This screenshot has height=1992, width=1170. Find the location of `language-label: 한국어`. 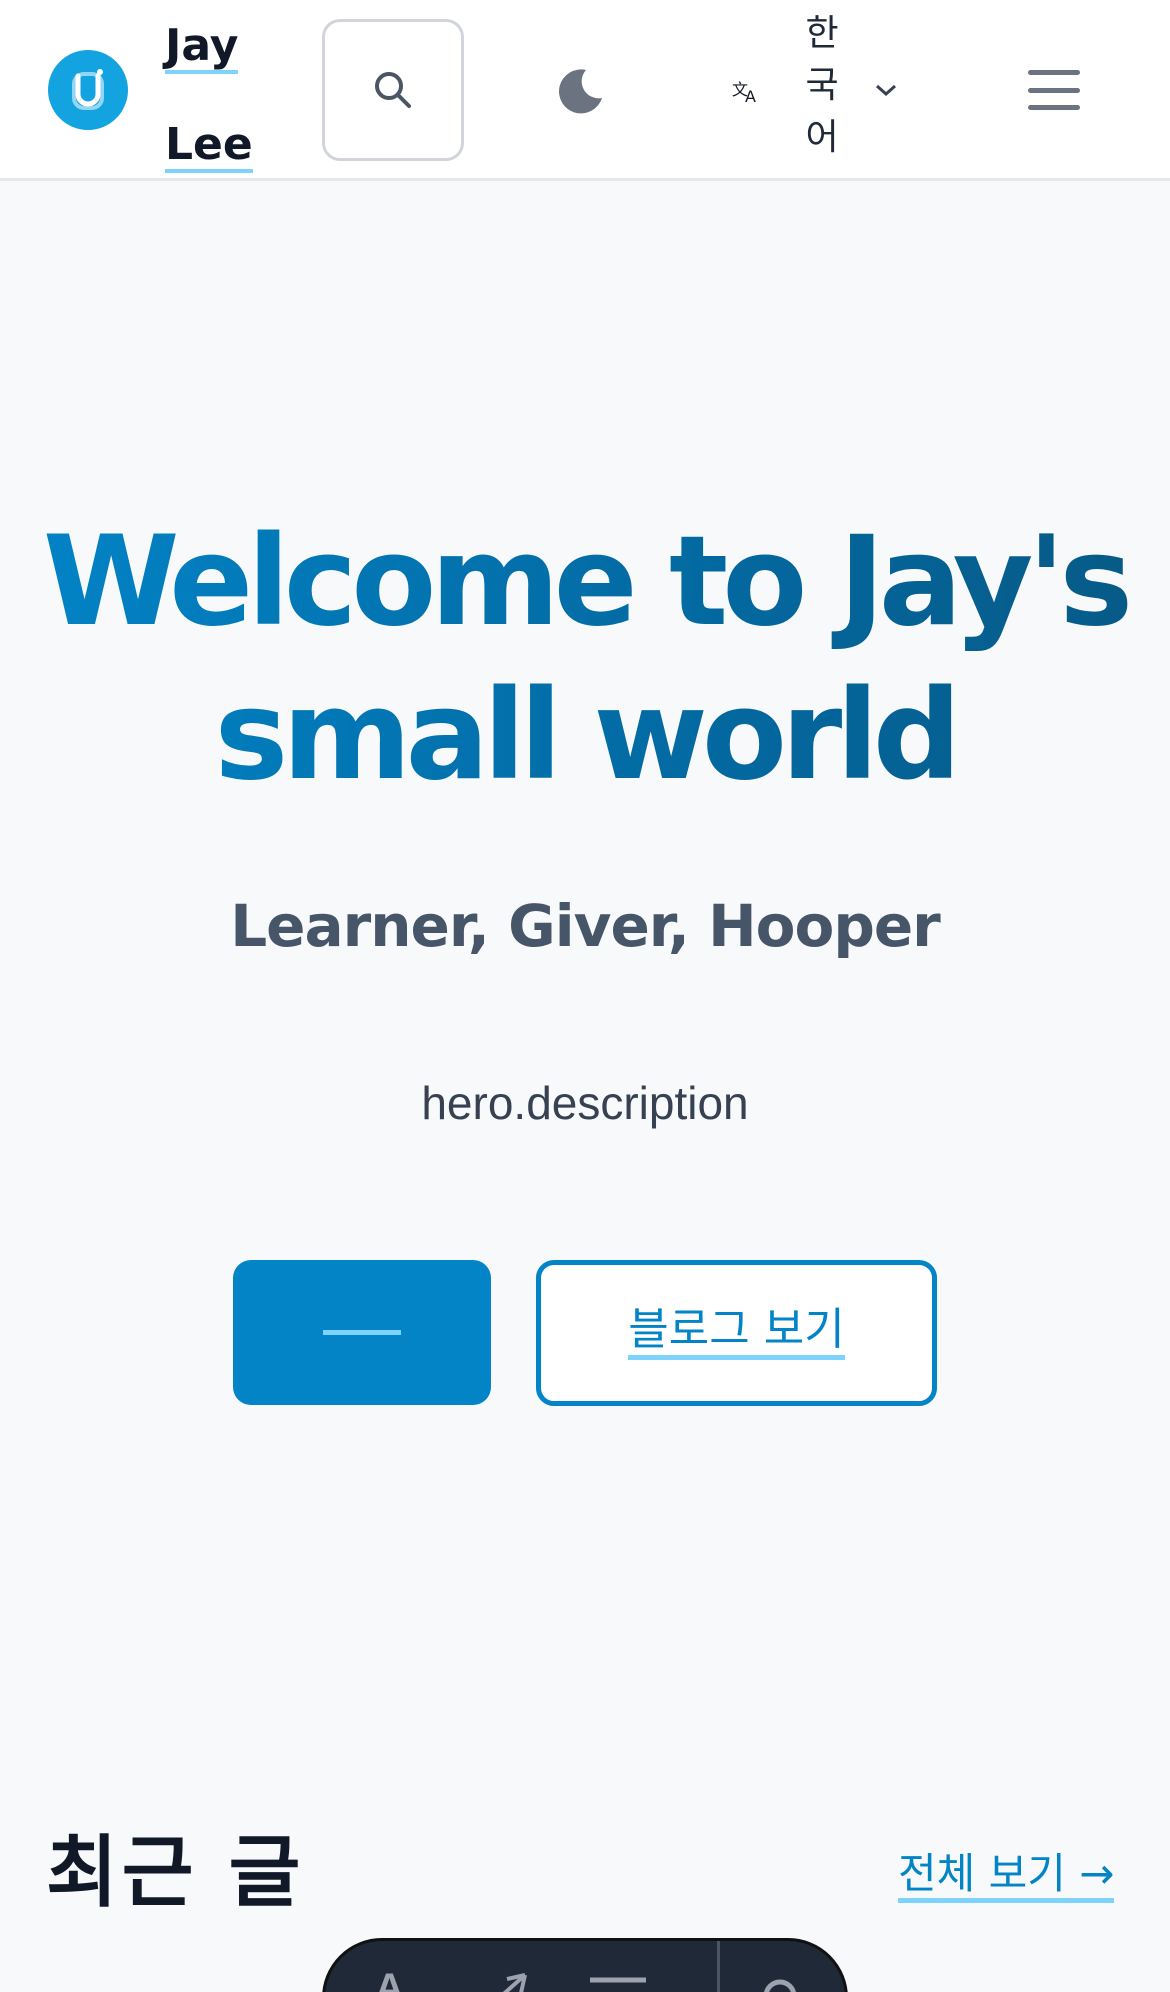

language-label: 한국어 is located at coordinates (822, 86).